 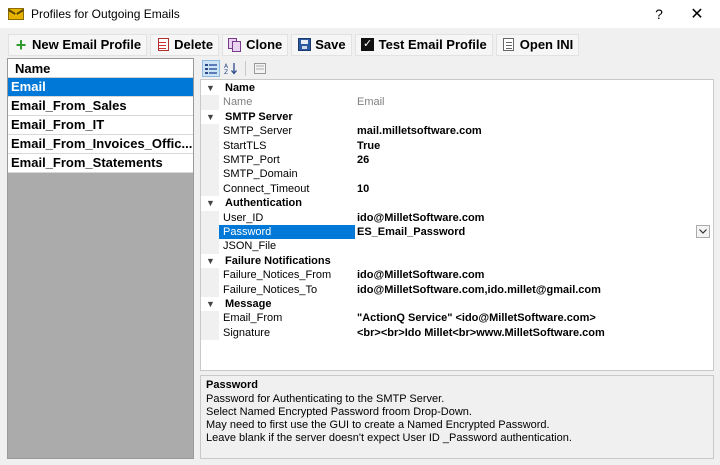 I want to click on open-ini-label: Open INI, so click(x=546, y=44).